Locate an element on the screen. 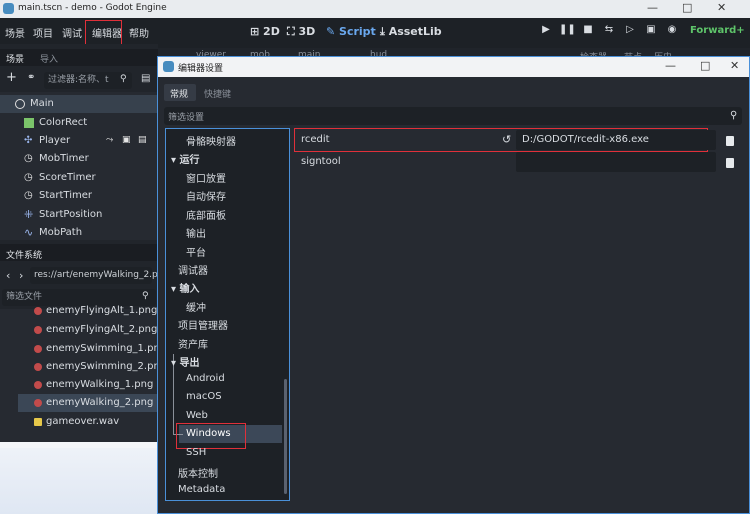 The height and width of the screenshot is (514, 750). add-node-icon: + is located at coordinates (11, 77).